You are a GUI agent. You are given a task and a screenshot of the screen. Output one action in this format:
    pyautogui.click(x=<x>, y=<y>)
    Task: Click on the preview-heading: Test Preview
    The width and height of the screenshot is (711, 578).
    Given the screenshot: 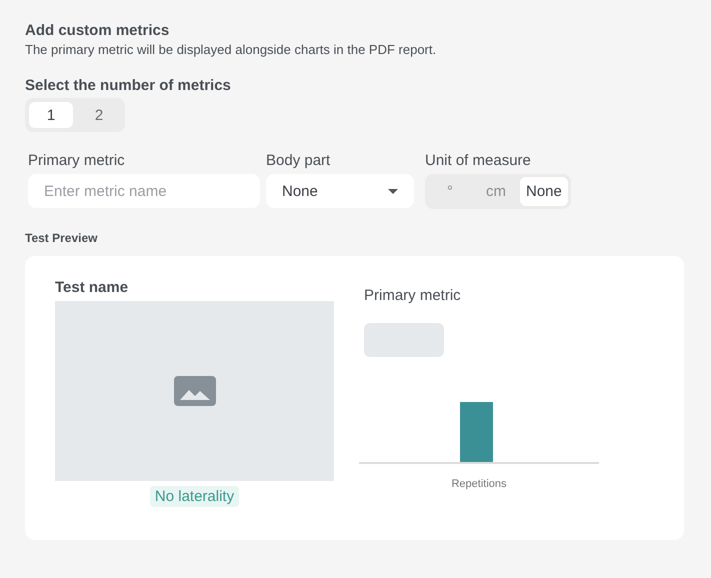 What is the action you would take?
    pyautogui.click(x=61, y=238)
    